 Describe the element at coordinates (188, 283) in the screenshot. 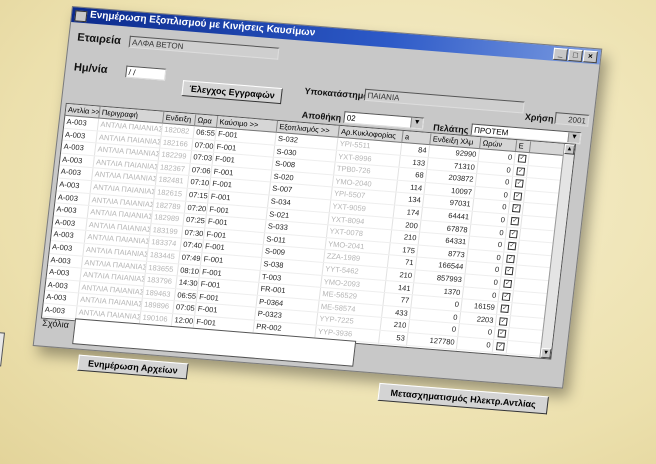

I see `table-cell: 14:30` at that location.